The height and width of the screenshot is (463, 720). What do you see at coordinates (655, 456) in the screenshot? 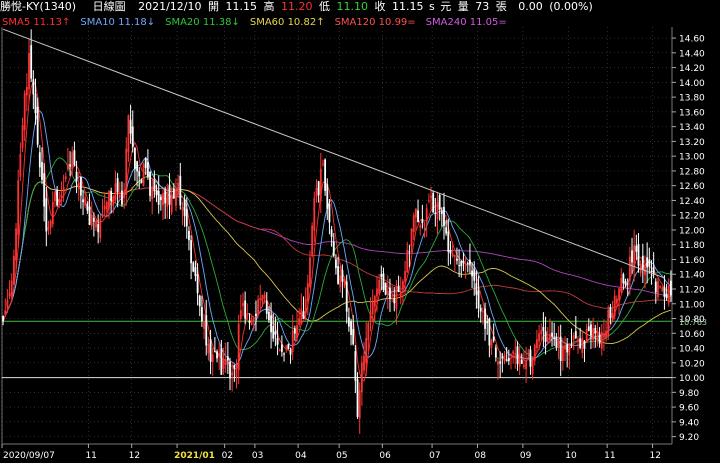
I see `x-tick-label: 12` at bounding box center [655, 456].